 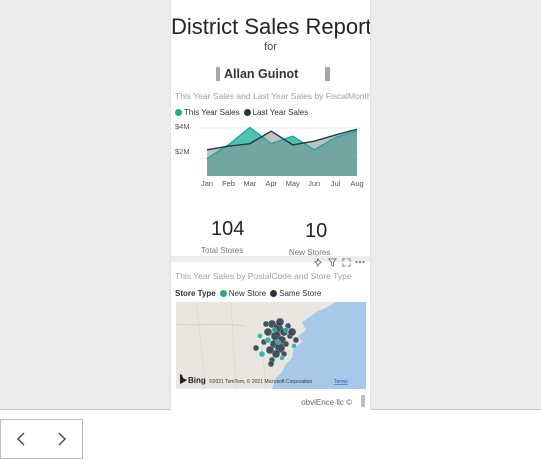 What do you see at coordinates (249, 183) in the screenshot?
I see `x-tick-label: Mar` at bounding box center [249, 183].